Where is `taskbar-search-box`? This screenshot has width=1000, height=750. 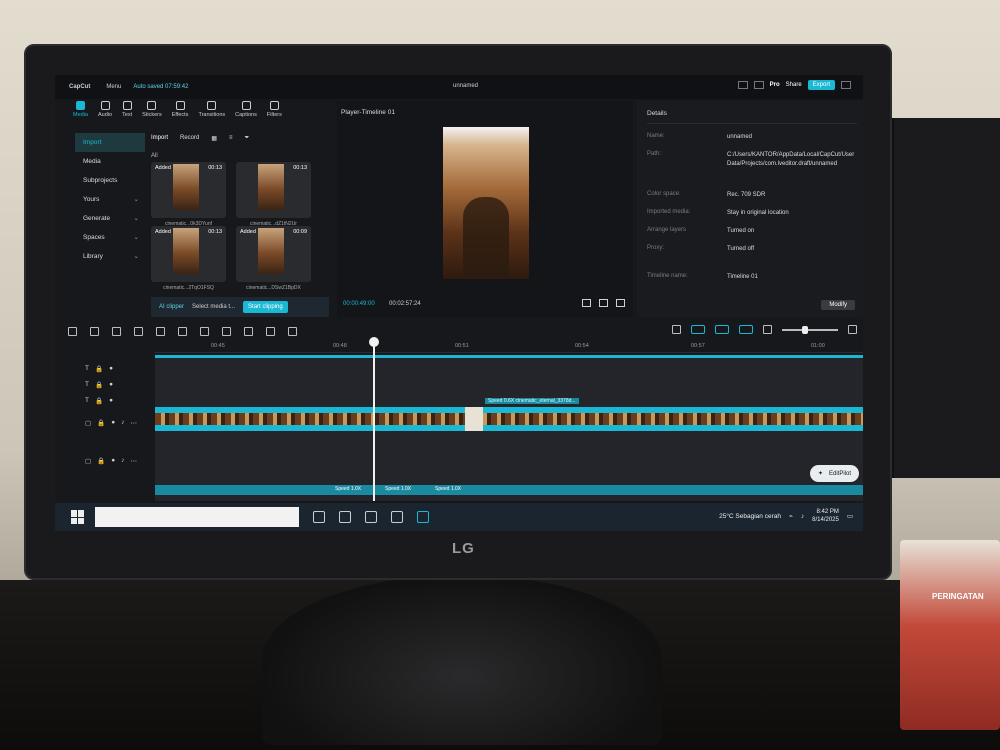 taskbar-search-box is located at coordinates (197, 517).